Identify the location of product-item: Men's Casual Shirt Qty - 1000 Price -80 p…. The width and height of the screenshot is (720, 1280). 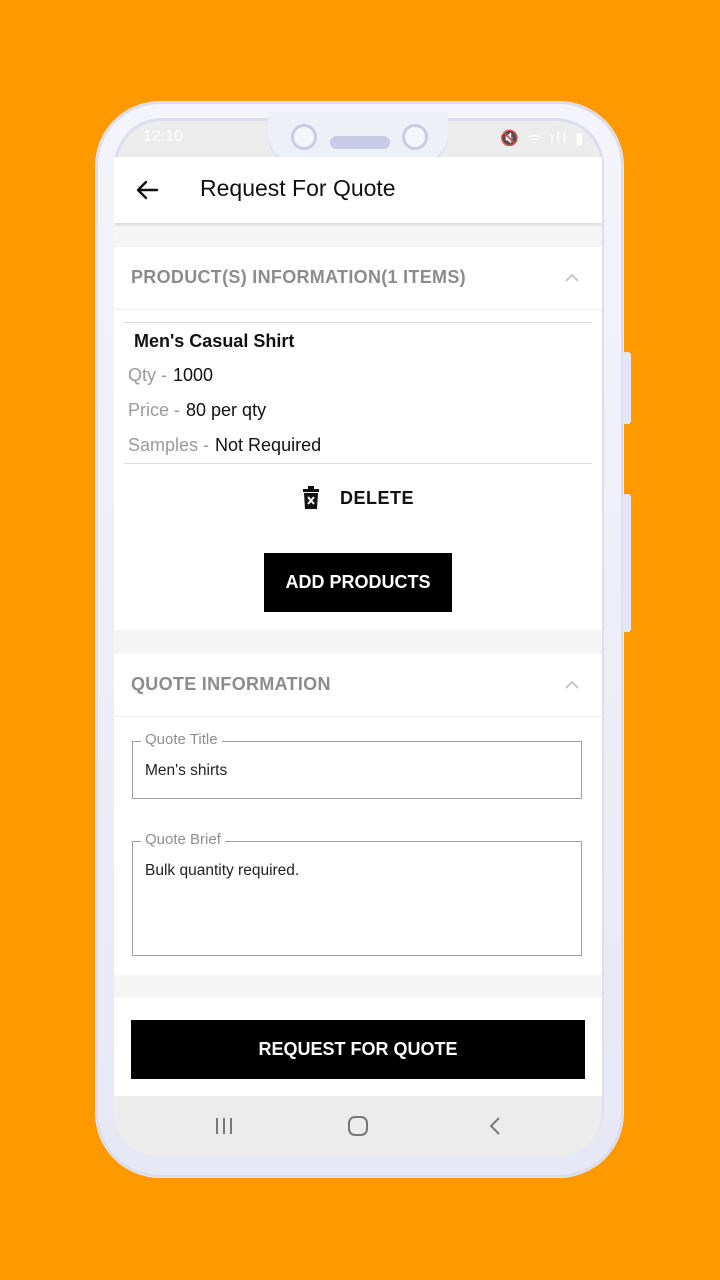
(358, 393).